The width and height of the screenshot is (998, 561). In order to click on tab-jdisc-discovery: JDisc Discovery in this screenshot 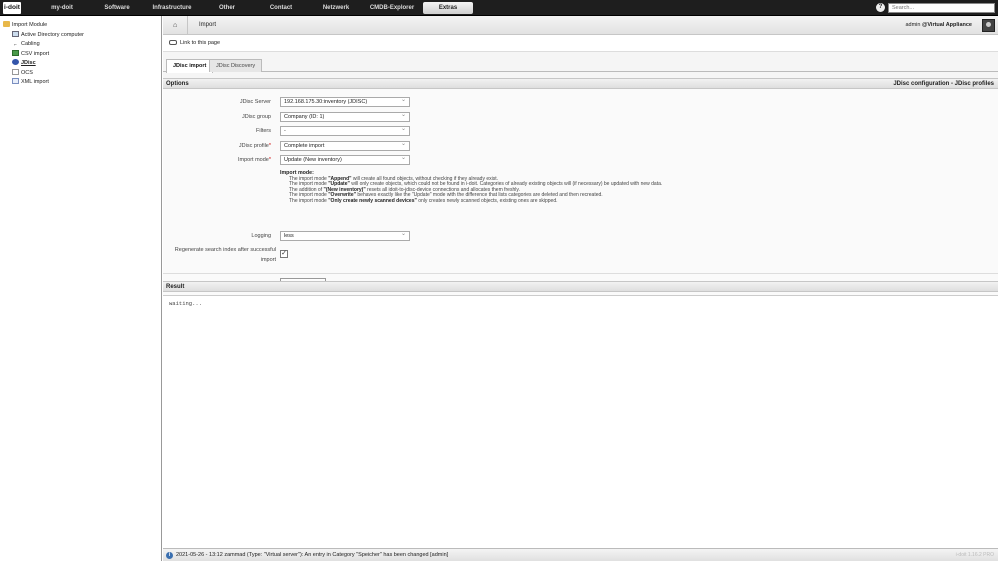, I will do `click(236, 65)`.